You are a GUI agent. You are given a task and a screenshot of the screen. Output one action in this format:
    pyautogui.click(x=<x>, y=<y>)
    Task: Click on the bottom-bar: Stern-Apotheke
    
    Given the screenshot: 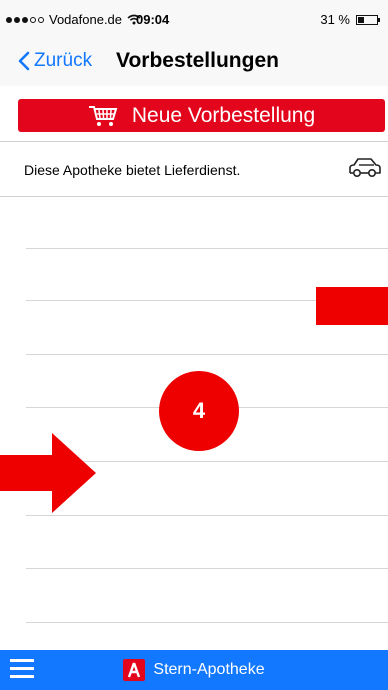 What is the action you would take?
    pyautogui.click(x=194, y=670)
    